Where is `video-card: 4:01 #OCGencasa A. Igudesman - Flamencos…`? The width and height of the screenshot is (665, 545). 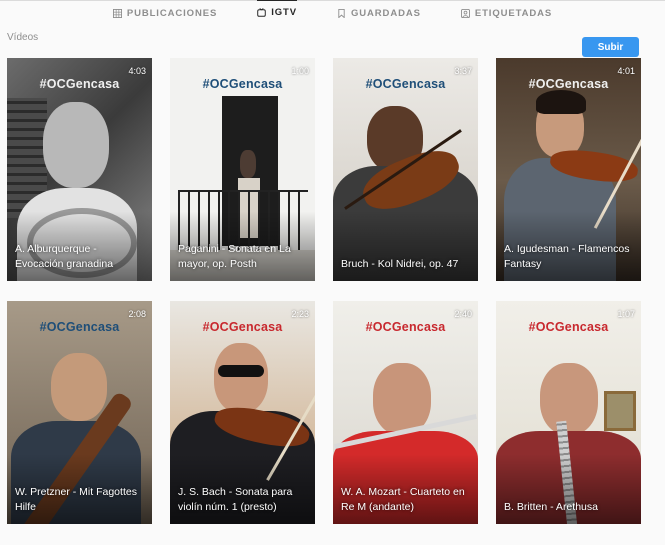 video-card: 4:01 #OCGencasa A. Igudesman - Flamencos… is located at coordinates (568, 169).